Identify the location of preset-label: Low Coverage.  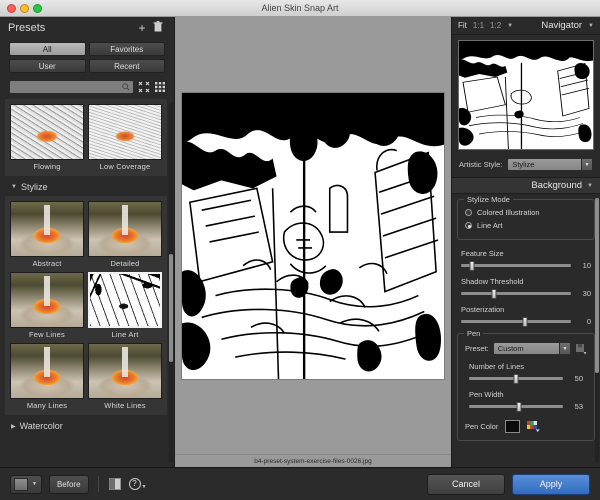
(125, 166).